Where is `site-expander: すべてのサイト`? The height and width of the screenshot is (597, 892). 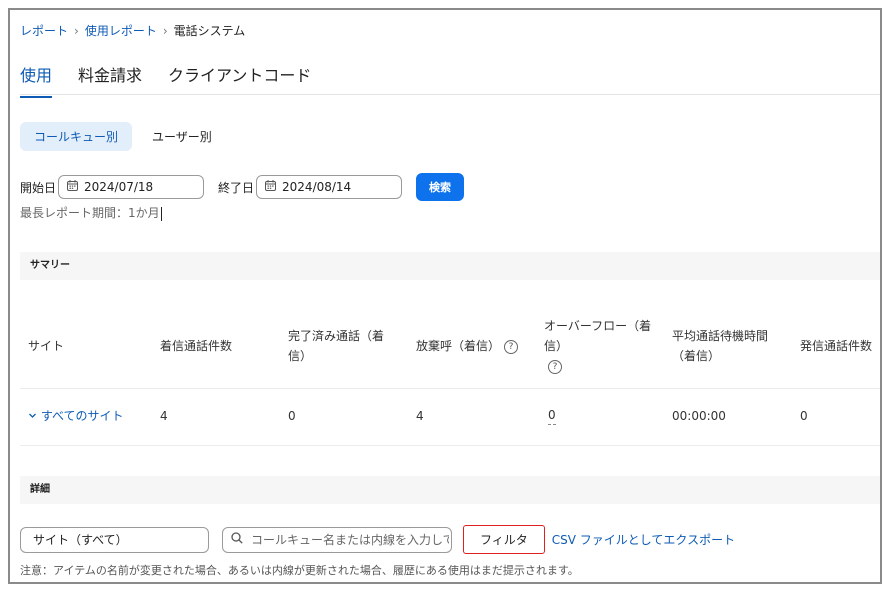 site-expander: すべてのサイト is located at coordinates (76, 416).